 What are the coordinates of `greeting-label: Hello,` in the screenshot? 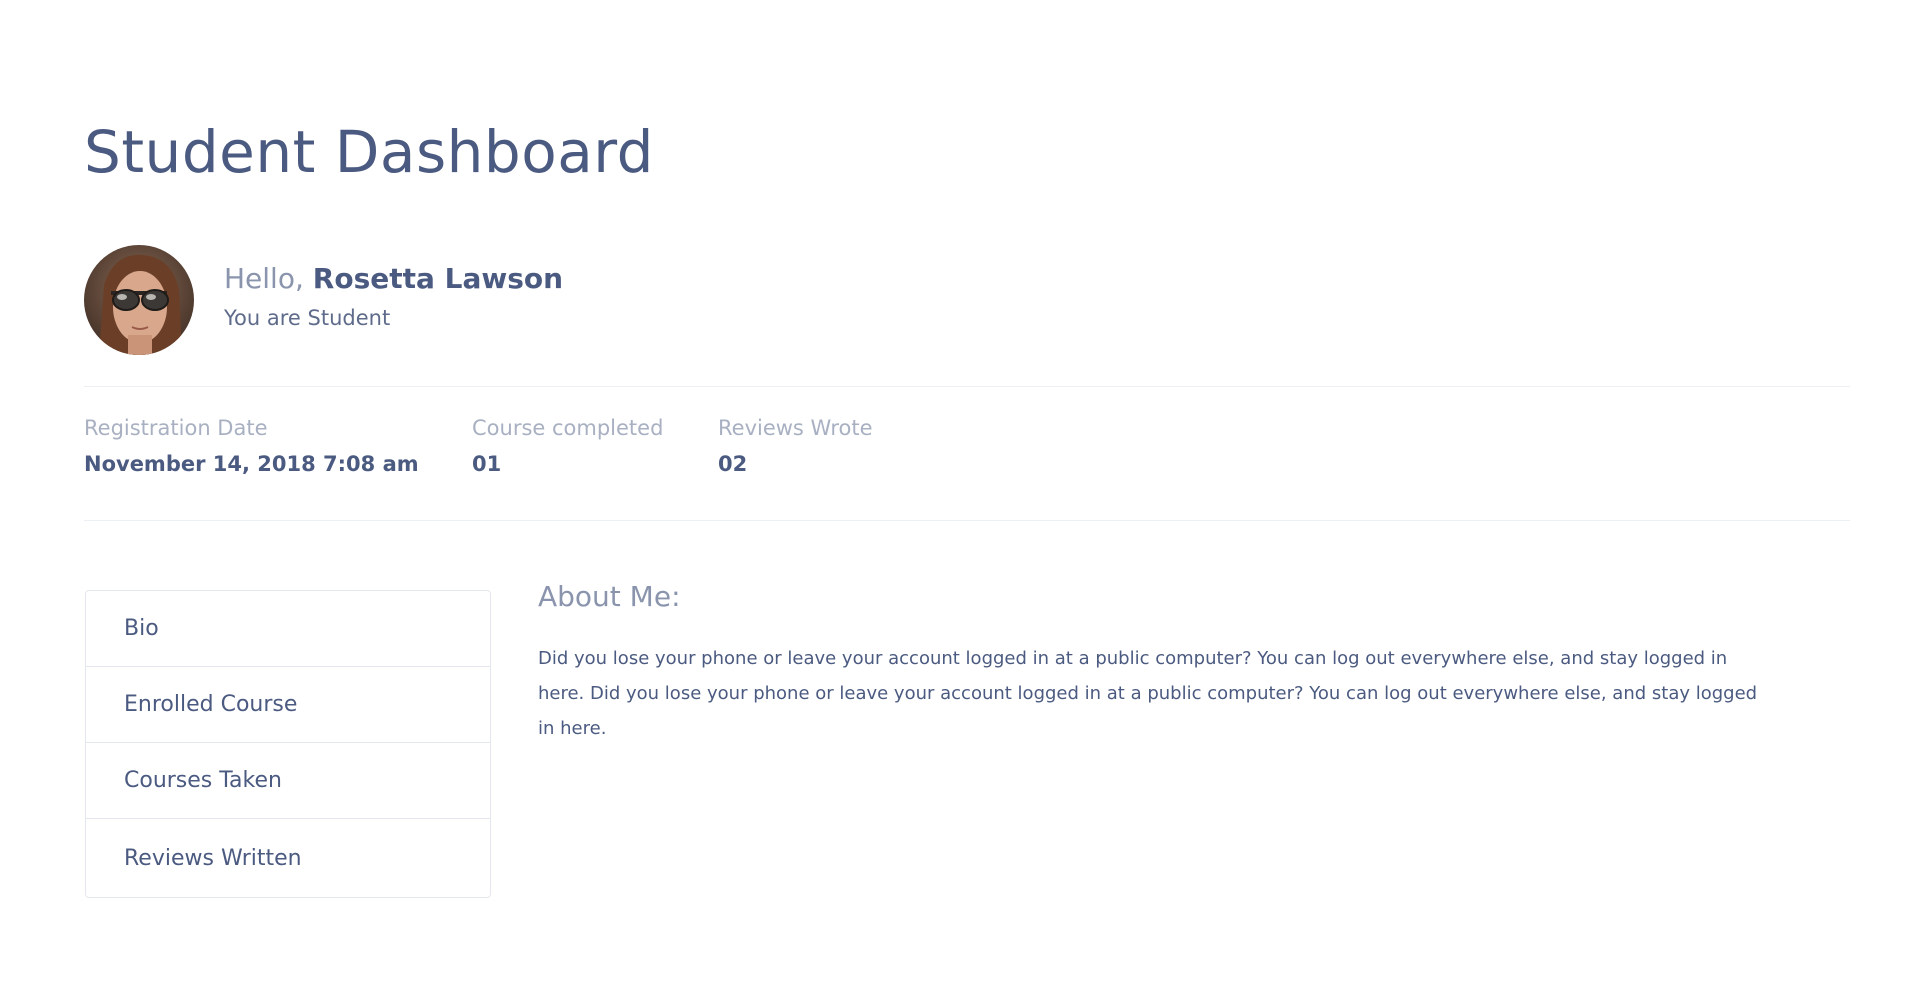 It's located at (264, 279).